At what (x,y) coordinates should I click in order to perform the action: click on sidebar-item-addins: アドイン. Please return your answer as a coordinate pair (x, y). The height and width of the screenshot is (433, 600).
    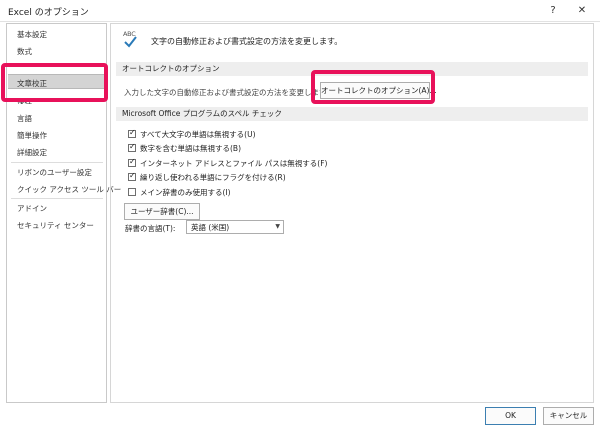
    Looking at the image, I should click on (32, 208).